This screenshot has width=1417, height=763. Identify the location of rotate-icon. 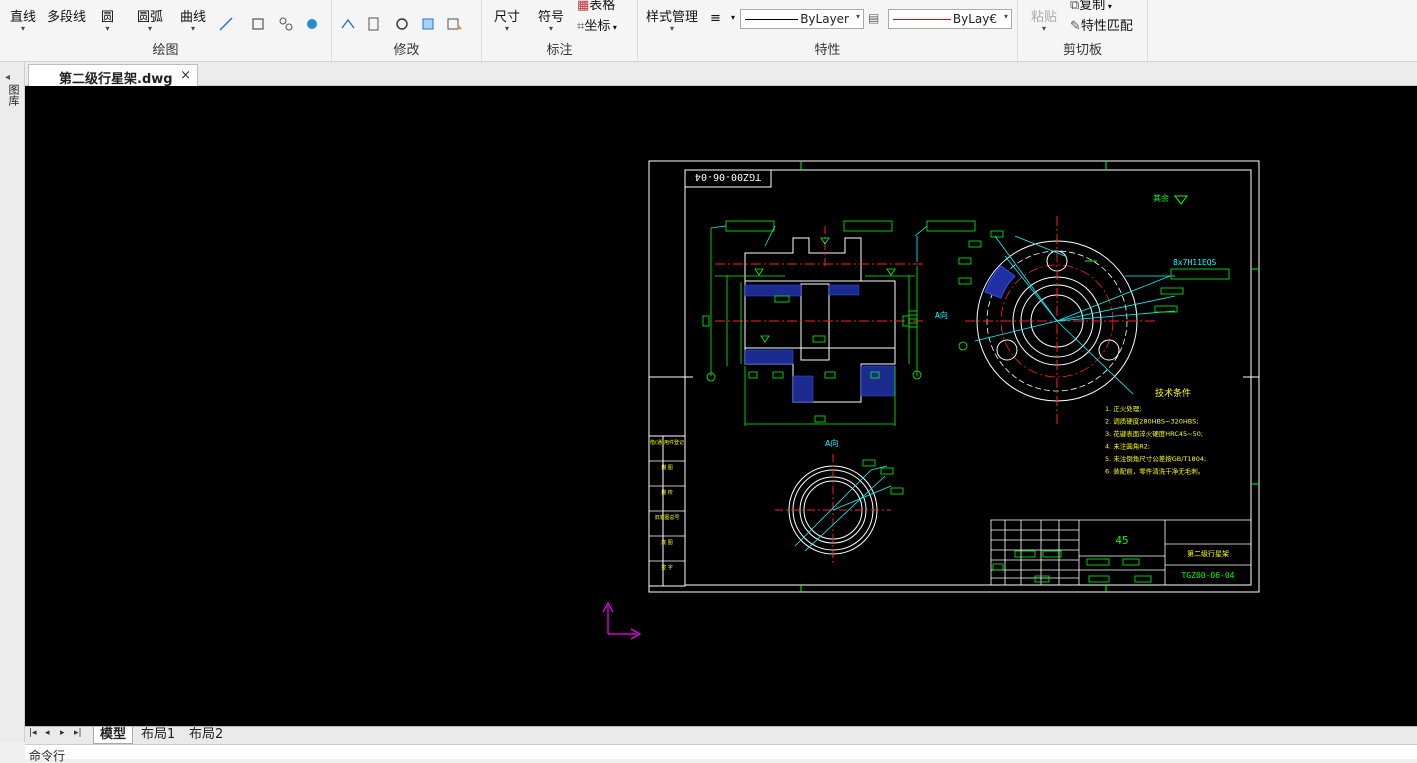
(402, 24).